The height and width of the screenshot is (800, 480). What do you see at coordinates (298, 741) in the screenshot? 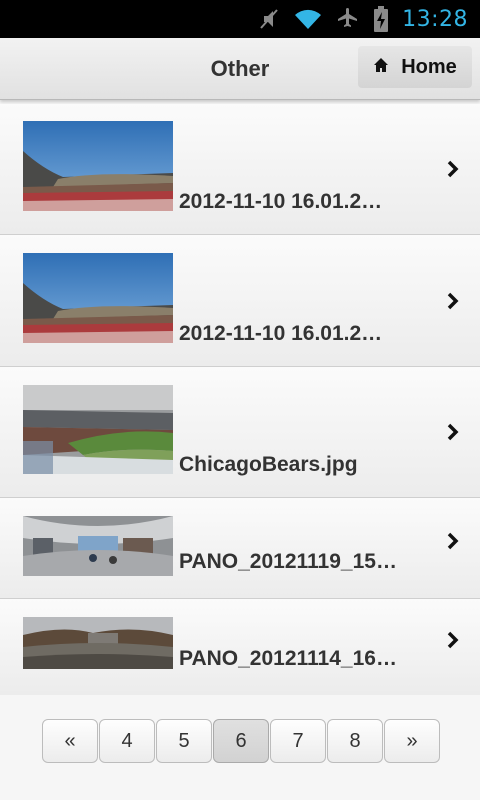
I see `page-button-7: 7` at bounding box center [298, 741].